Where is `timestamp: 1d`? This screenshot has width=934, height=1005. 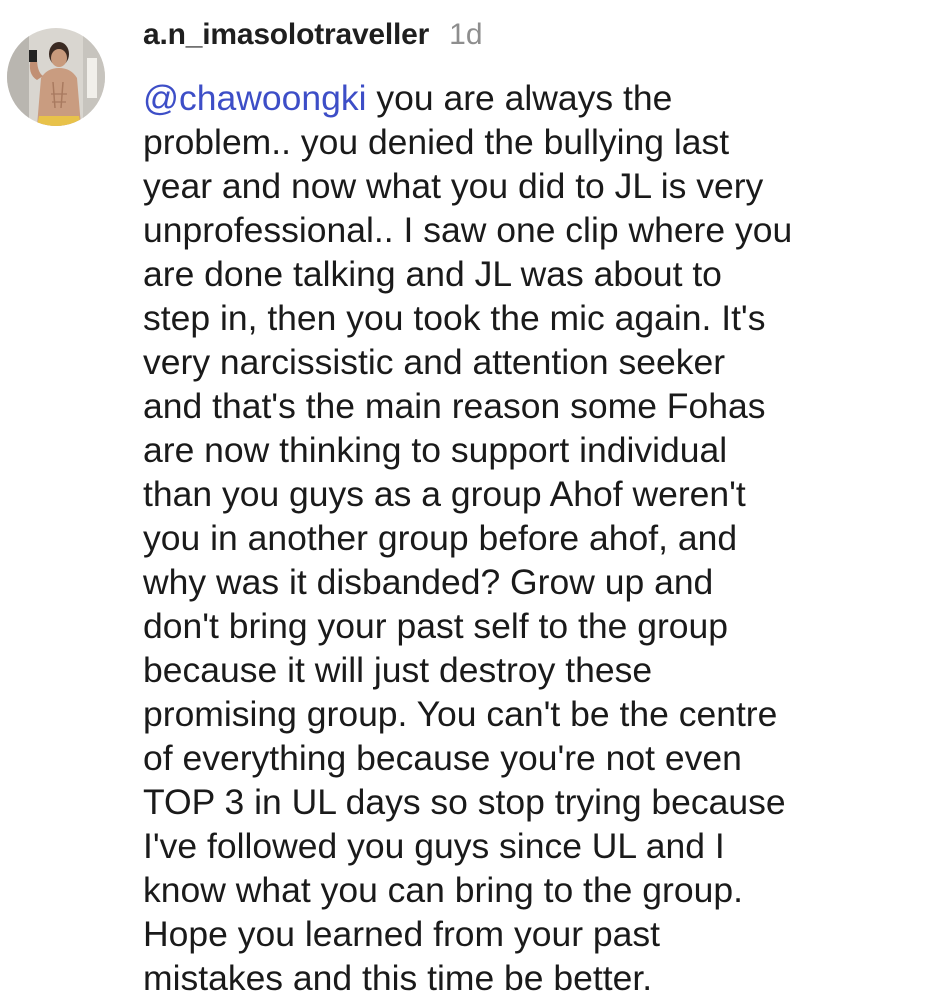 timestamp: 1d is located at coordinates (466, 34).